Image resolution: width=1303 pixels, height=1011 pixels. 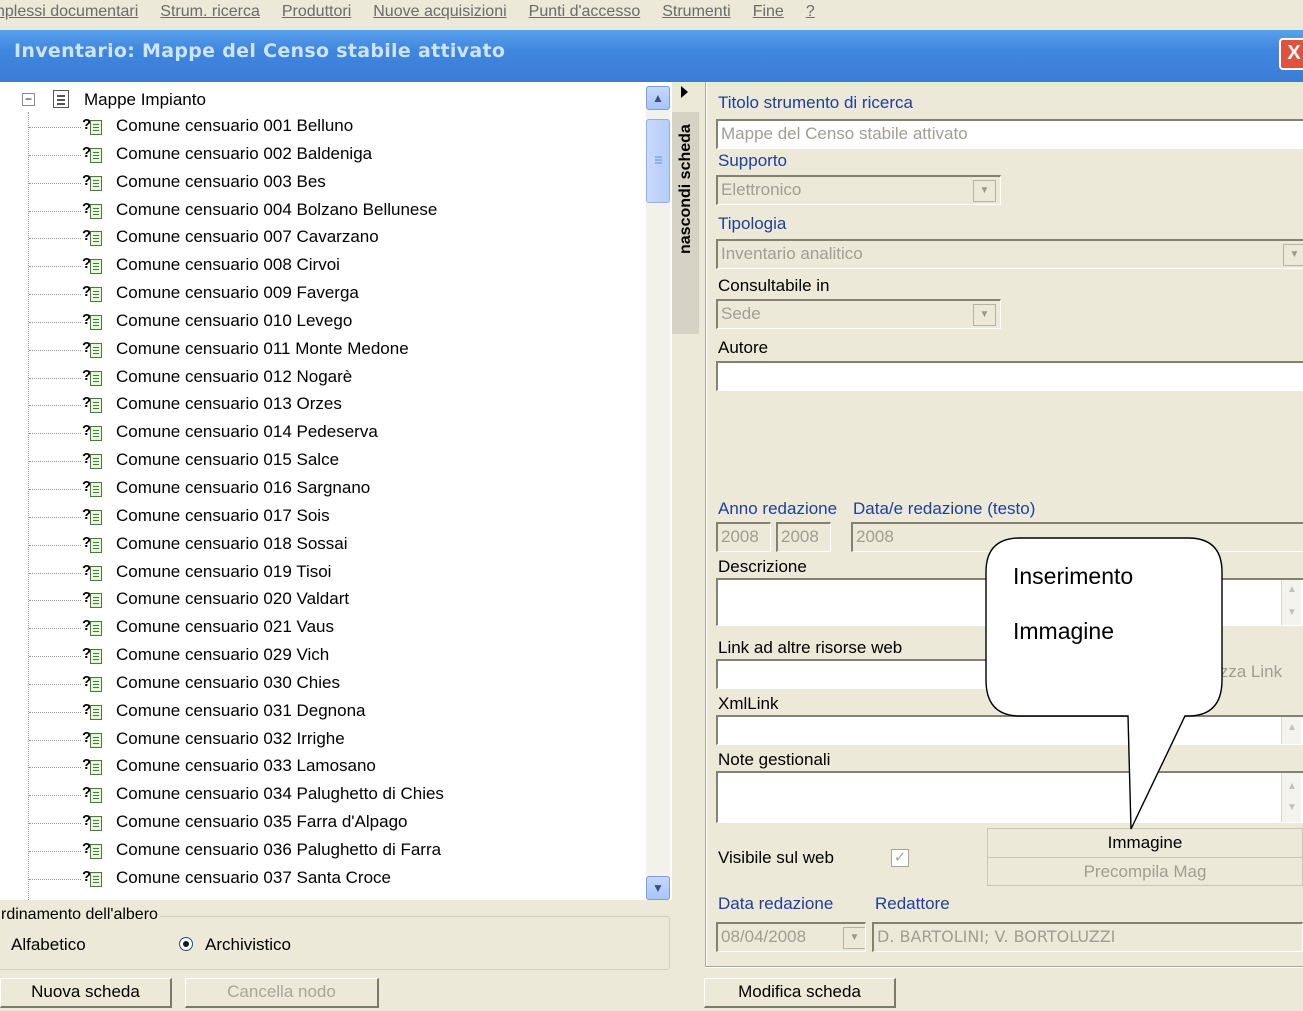 I want to click on visibile-checkbox: ✓, so click(x=900, y=858).